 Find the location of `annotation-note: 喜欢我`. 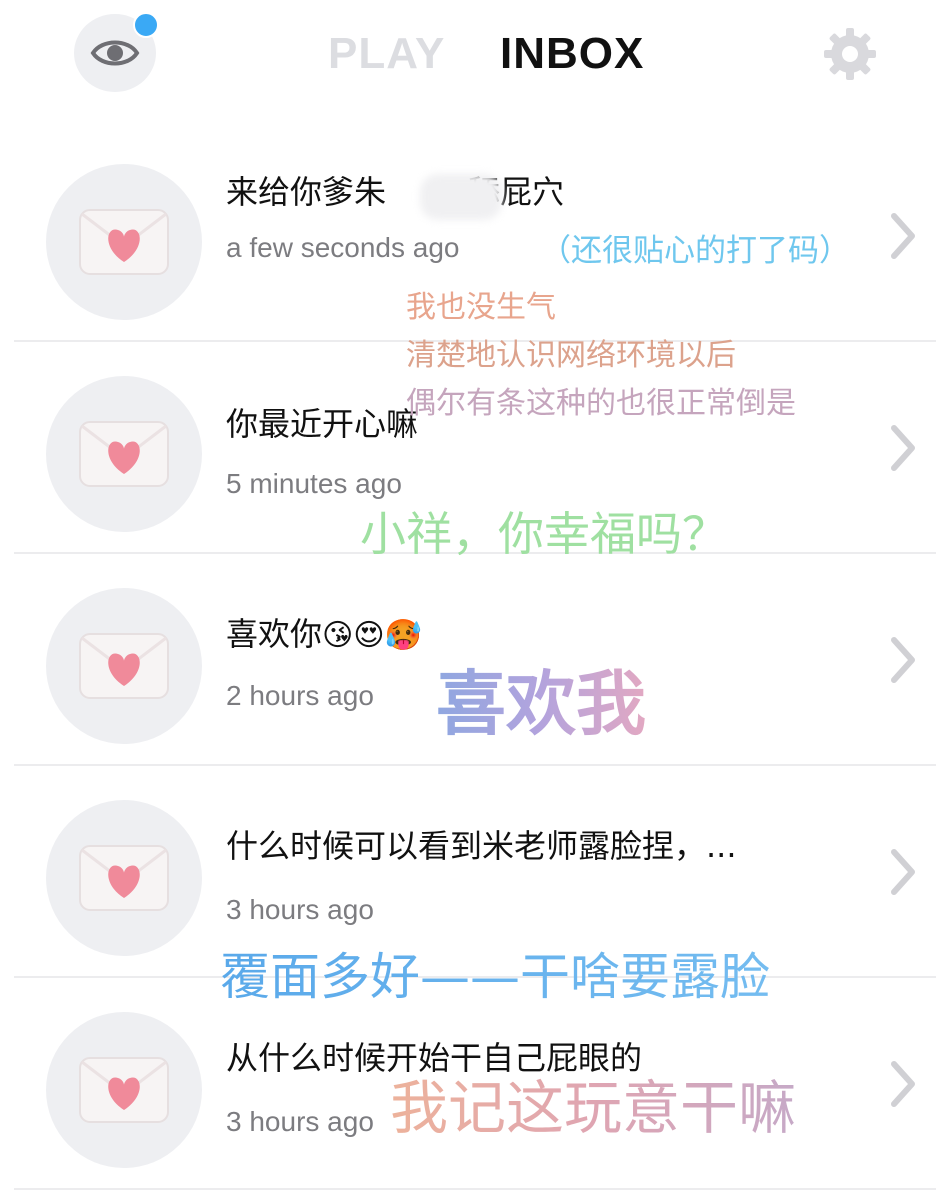

annotation-note: 喜欢我 is located at coordinates (541, 704).